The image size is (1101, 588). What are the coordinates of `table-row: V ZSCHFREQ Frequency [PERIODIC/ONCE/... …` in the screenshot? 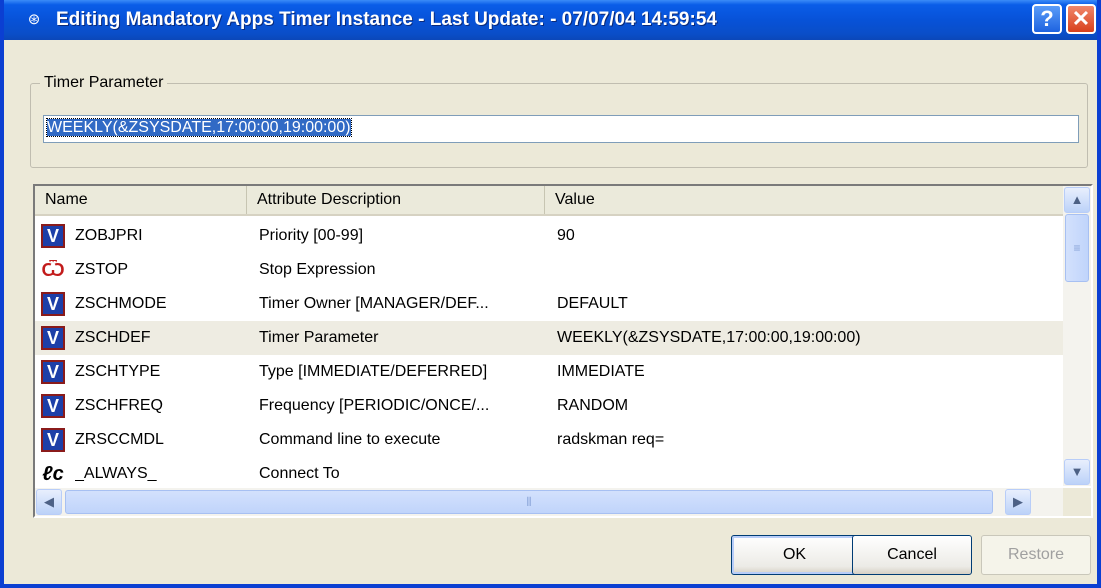 It's located at (549, 406).